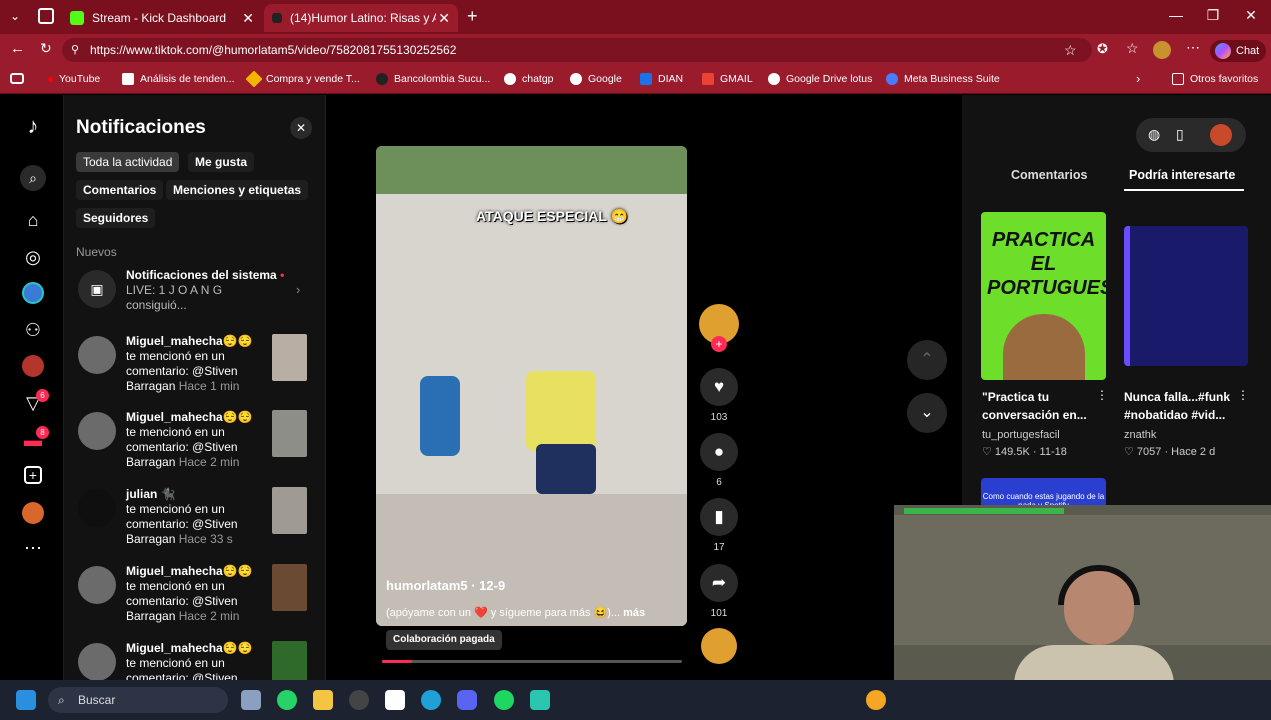 This screenshot has width=1271, height=720. Describe the element at coordinates (719, 344) in the screenshot. I see `follow-plus-icon: +` at that location.